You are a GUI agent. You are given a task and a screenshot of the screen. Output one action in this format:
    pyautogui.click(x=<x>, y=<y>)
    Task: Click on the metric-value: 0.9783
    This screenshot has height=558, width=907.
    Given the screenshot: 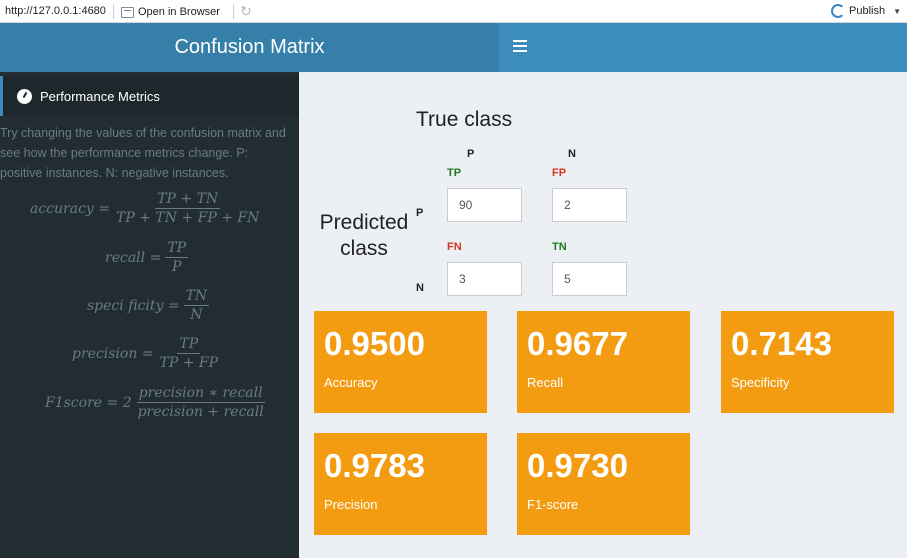 What is the action you would take?
    pyautogui.click(x=374, y=465)
    